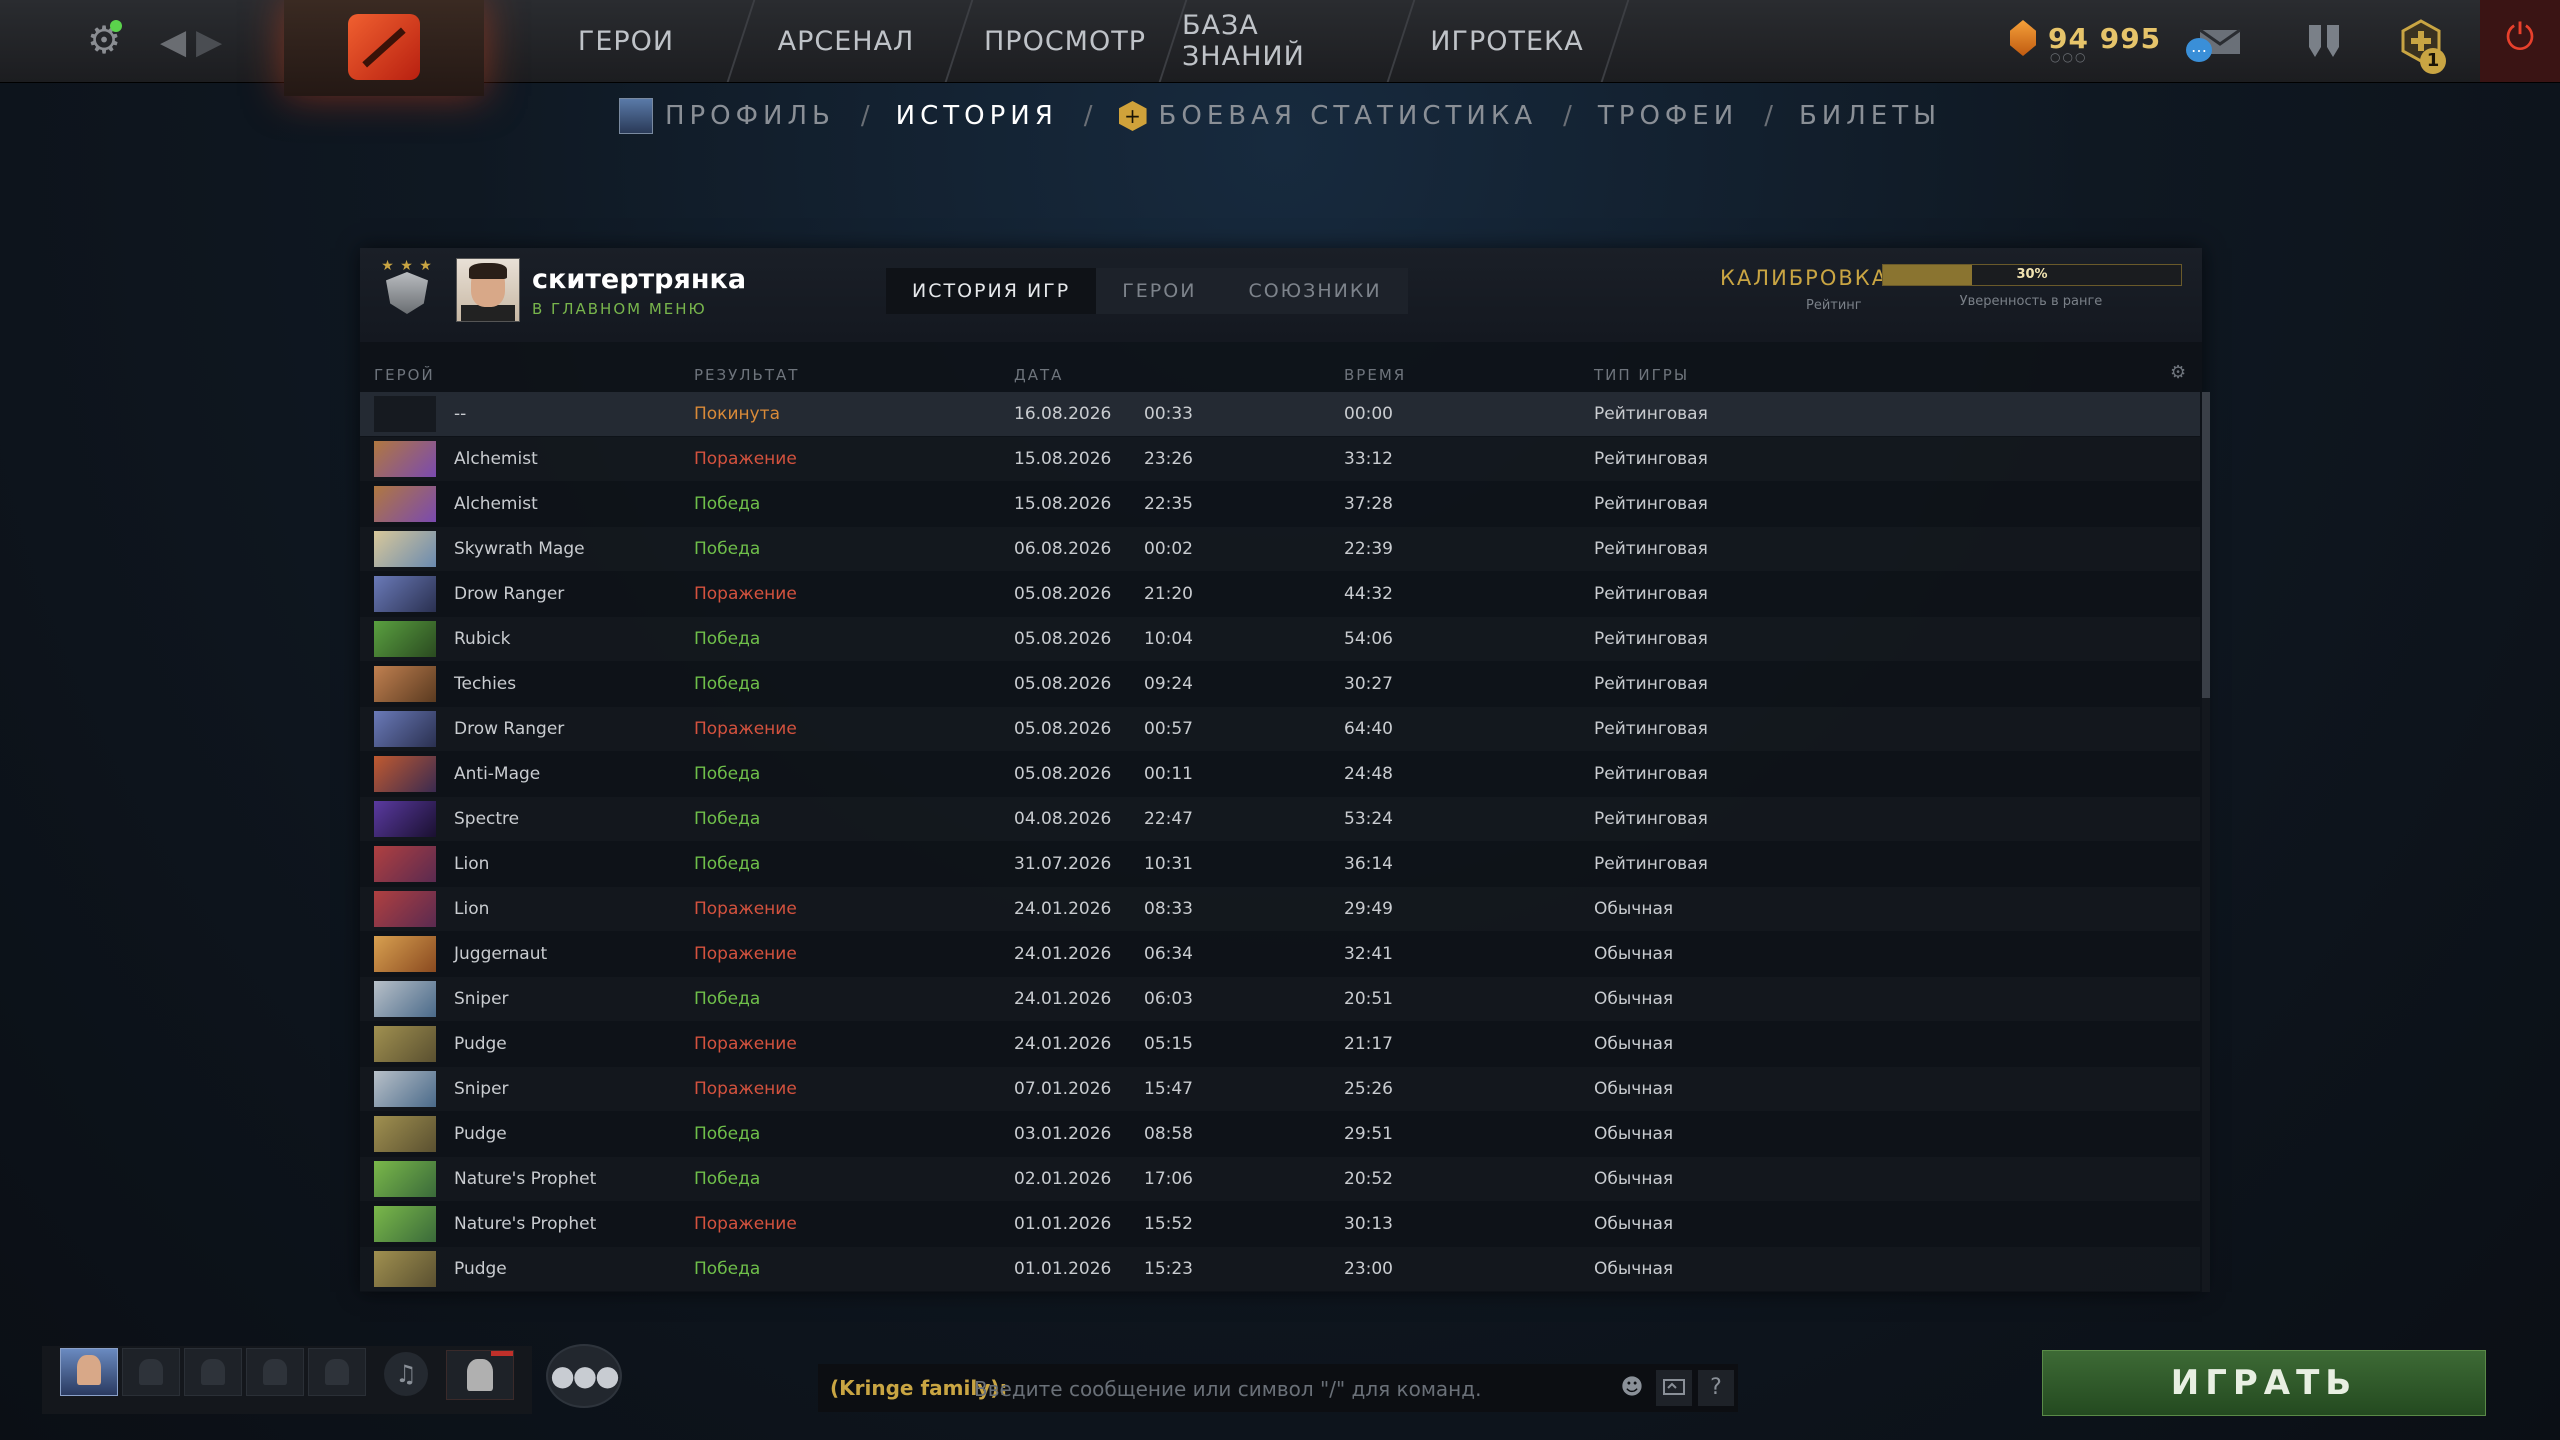 The height and width of the screenshot is (1440, 2560). Describe the element at coordinates (1063, 1089) in the screenshot. I see `match-date: 07.01.2026` at that location.